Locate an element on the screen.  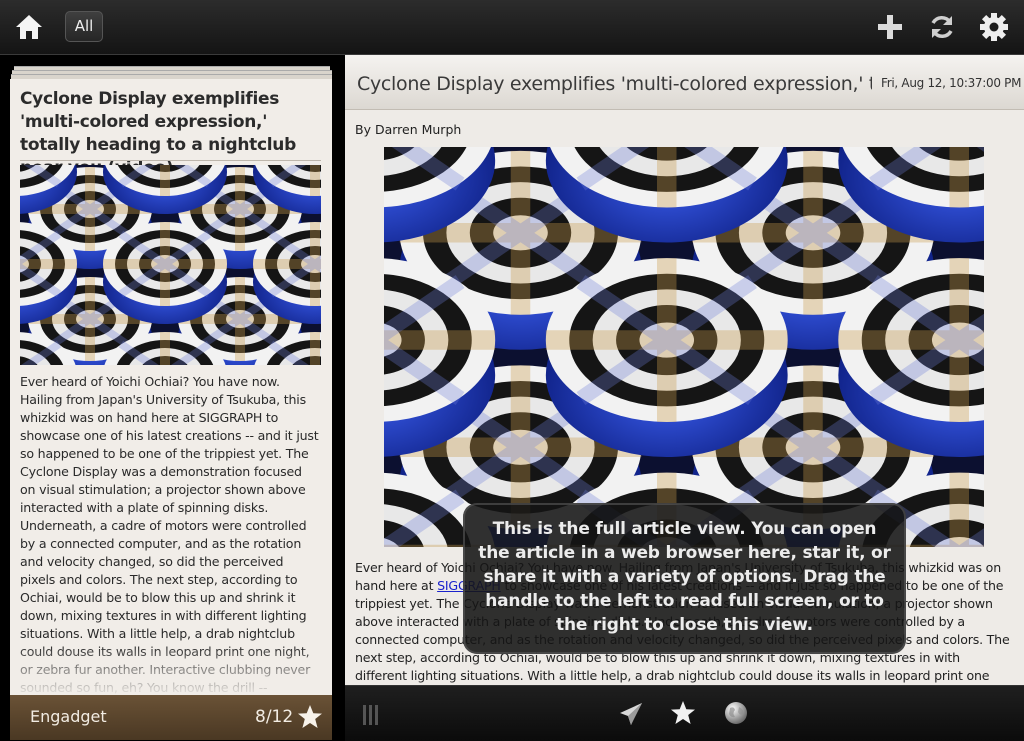
home-icon is located at coordinates (29, 27).